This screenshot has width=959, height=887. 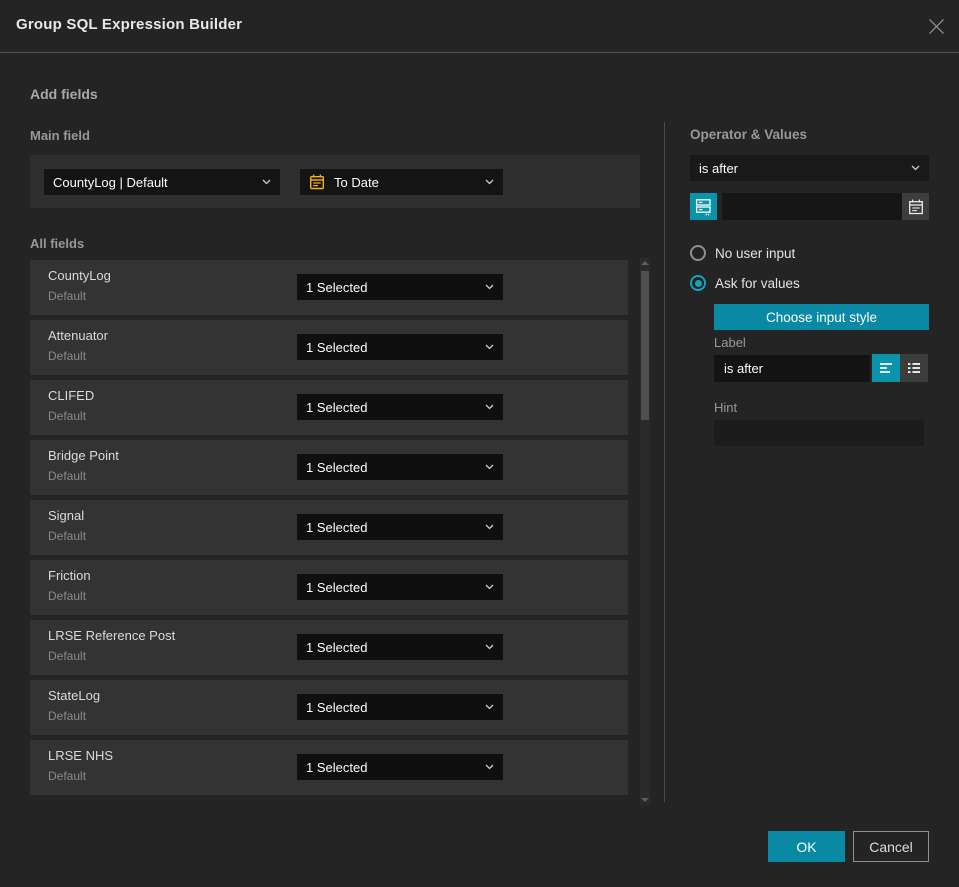 I want to click on radio-selected-icon, so click(x=698, y=283).